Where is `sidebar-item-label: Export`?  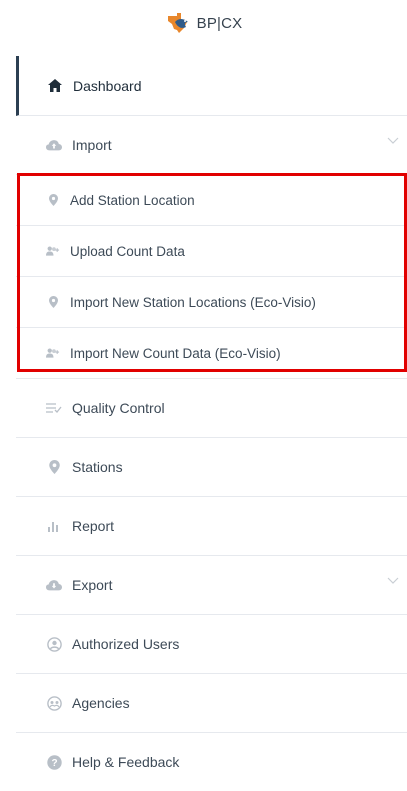 sidebar-item-label: Export is located at coordinates (92, 585).